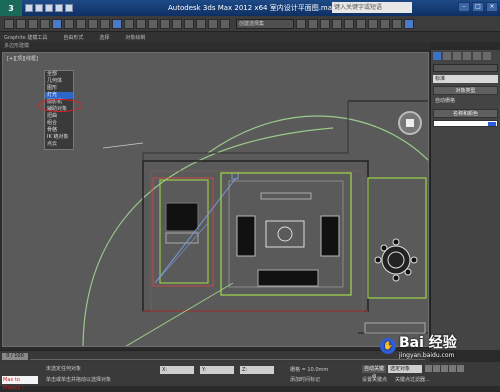 The image size is (500, 392). Describe the element at coordinates (177, 370) in the screenshot. I see `x-coordinate-field: X:` at that location.